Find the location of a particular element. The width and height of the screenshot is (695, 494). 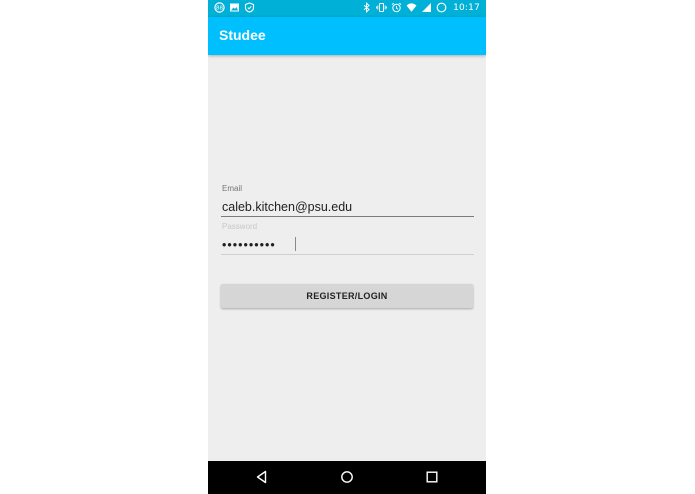

alarm-icon is located at coordinates (396, 7).